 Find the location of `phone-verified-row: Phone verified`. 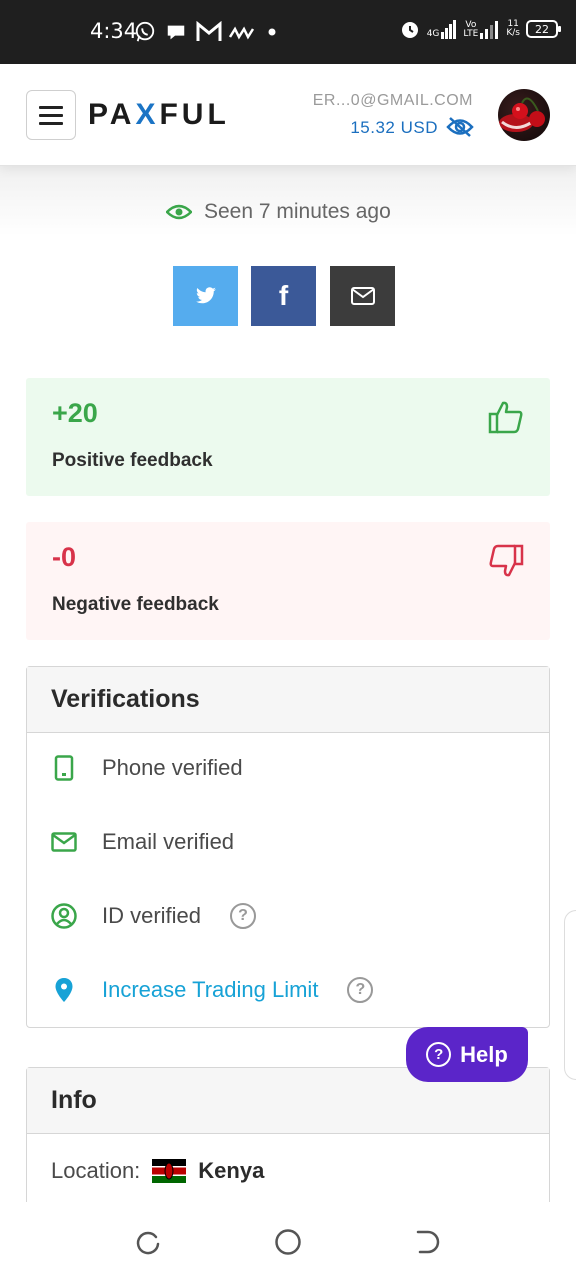

phone-verified-row: Phone verified is located at coordinates (147, 768).